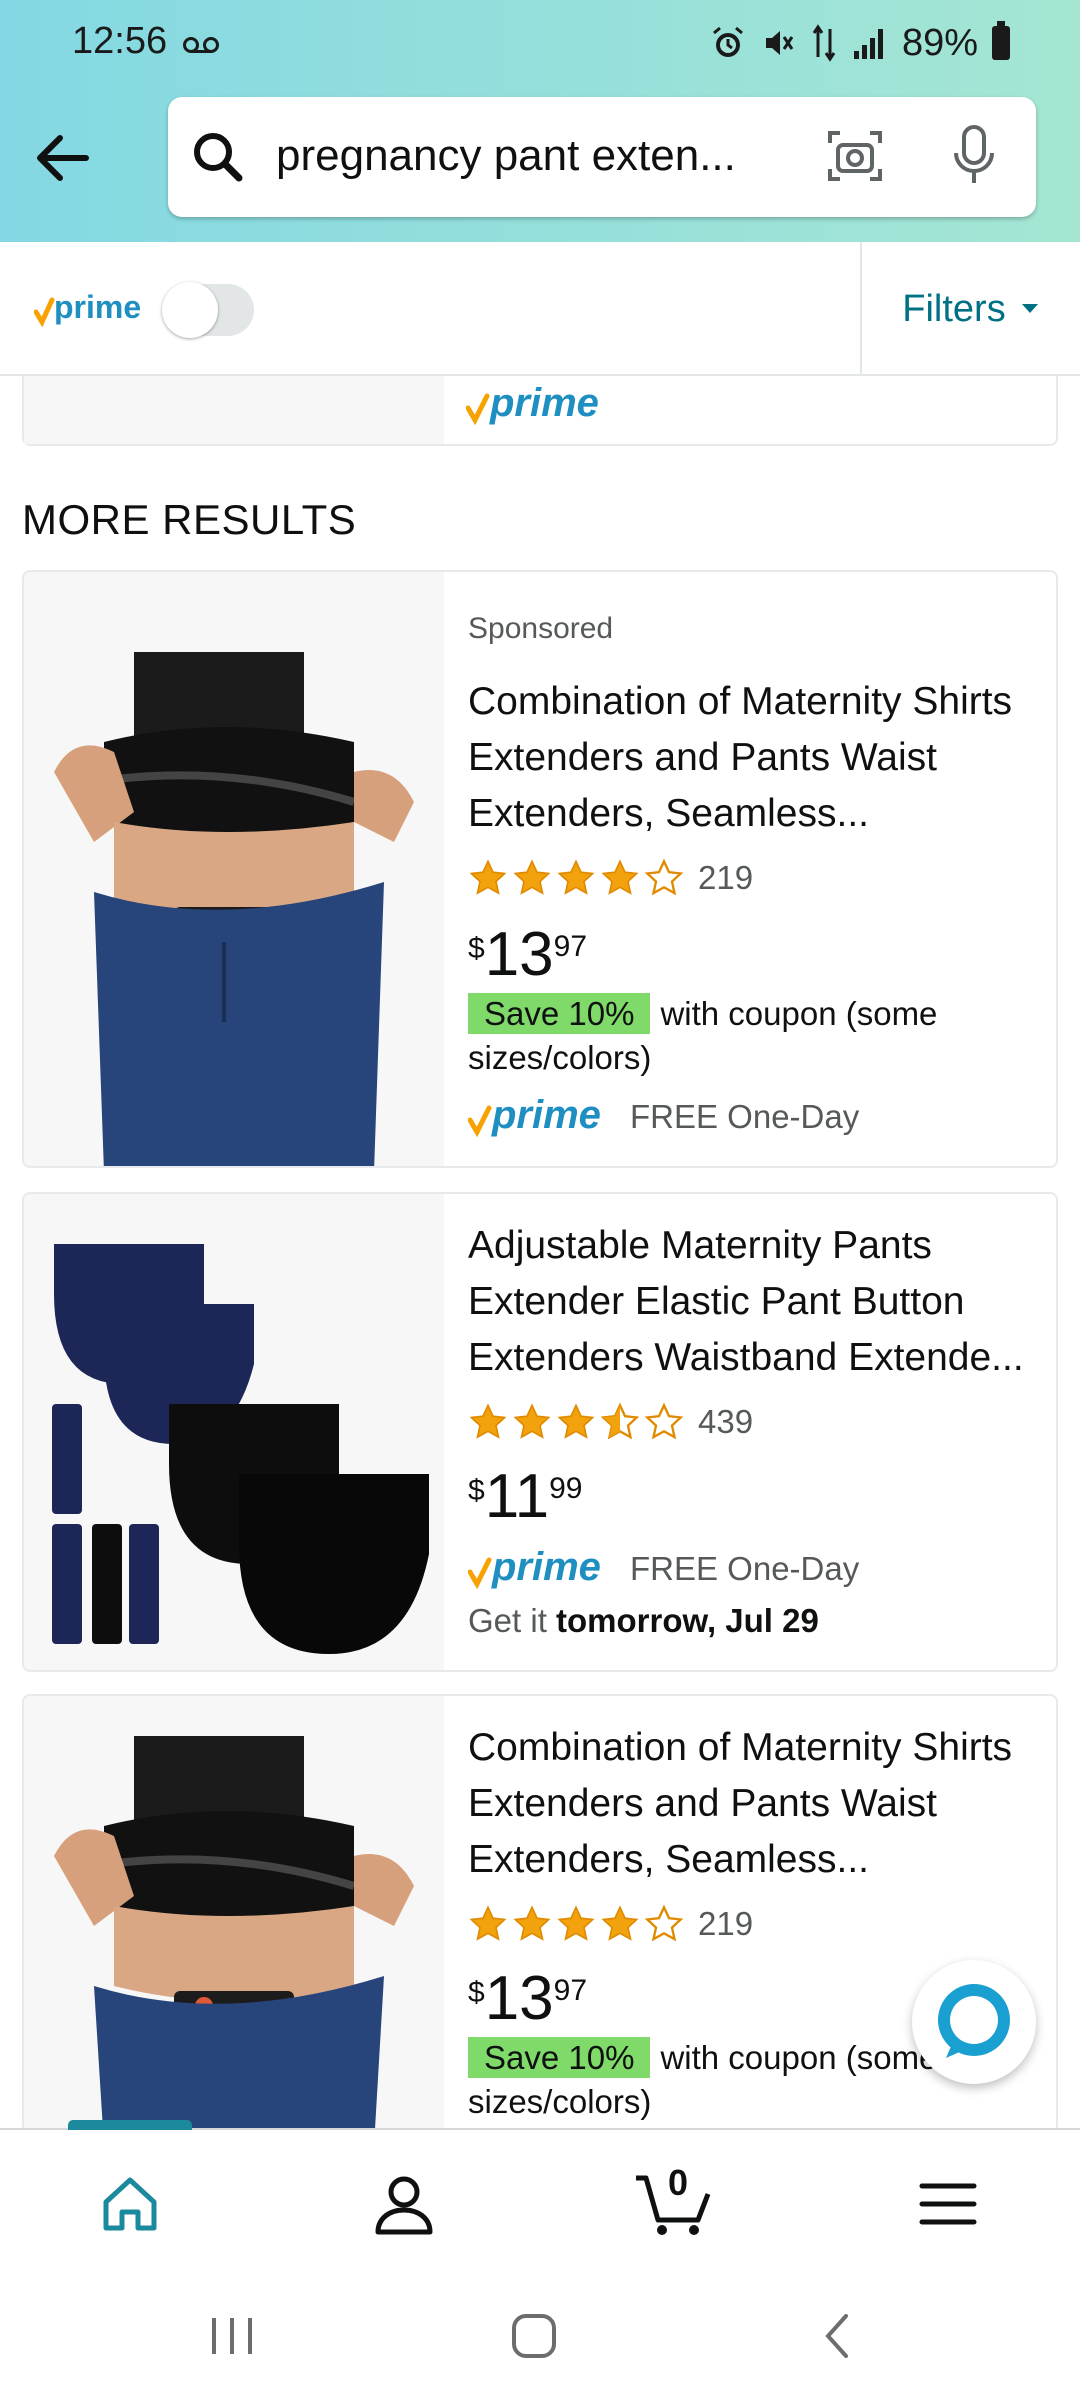  I want to click on prime-toggle, so click(208, 310).